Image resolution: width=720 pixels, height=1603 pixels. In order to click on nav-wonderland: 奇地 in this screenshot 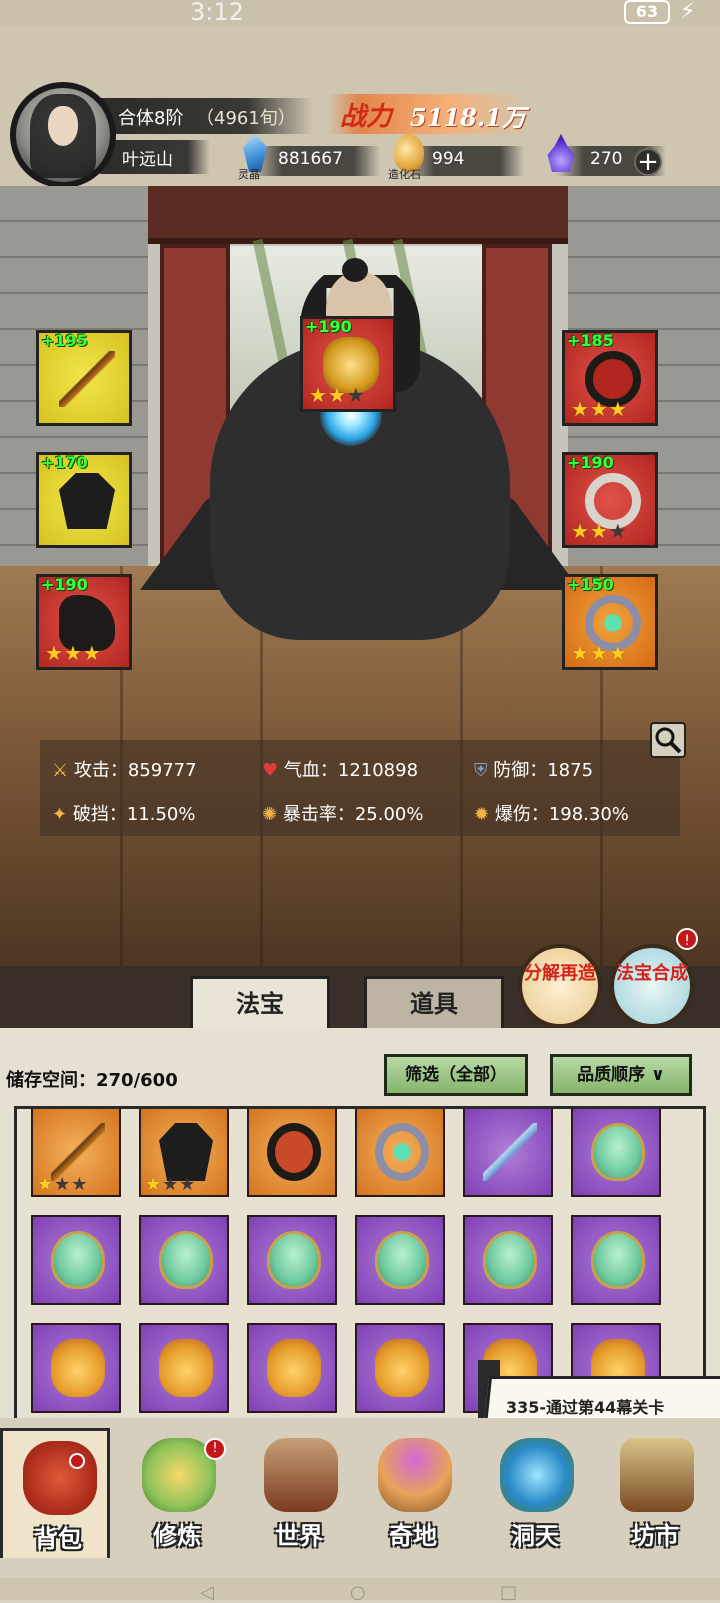, I will do `click(413, 1493)`.